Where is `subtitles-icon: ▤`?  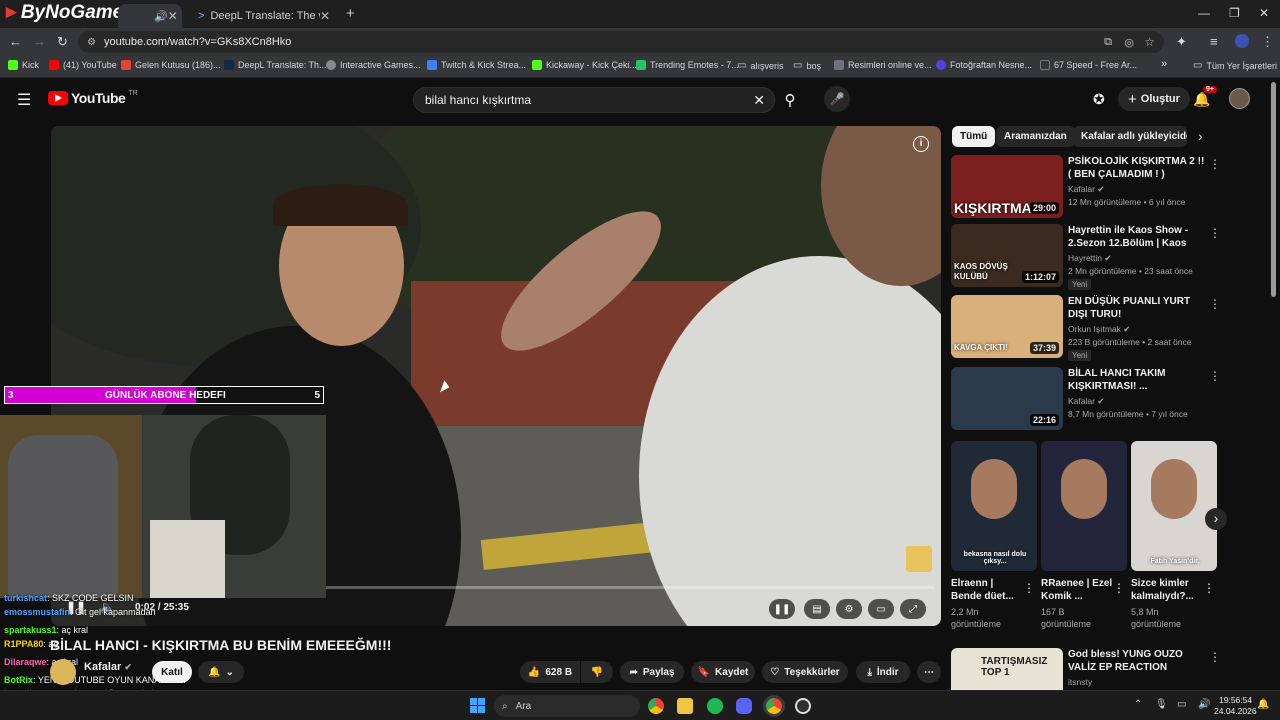
subtitles-icon: ▤ is located at coordinates (817, 609).